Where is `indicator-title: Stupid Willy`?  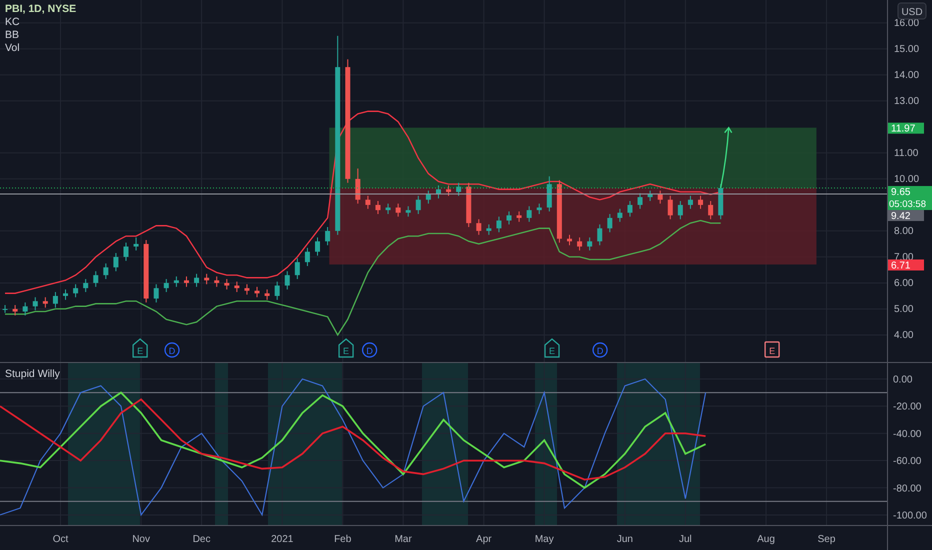
indicator-title: Stupid Willy is located at coordinates (32, 374).